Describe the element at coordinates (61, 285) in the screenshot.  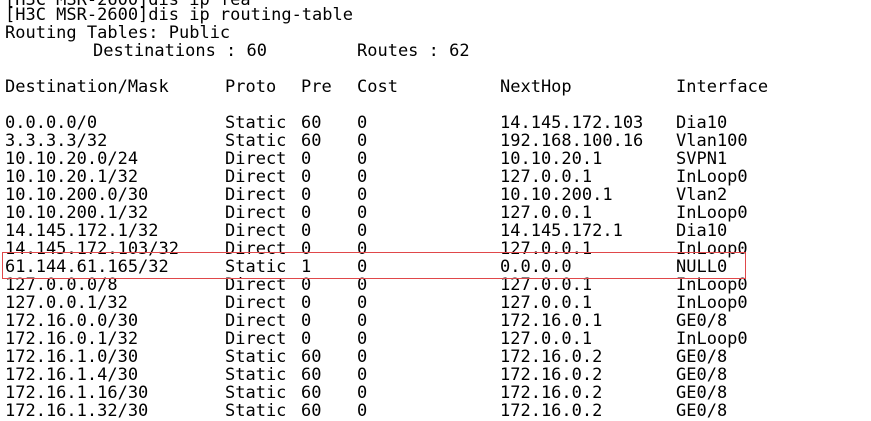
I see `cell-destination: 127.0.0.0/8` at that location.